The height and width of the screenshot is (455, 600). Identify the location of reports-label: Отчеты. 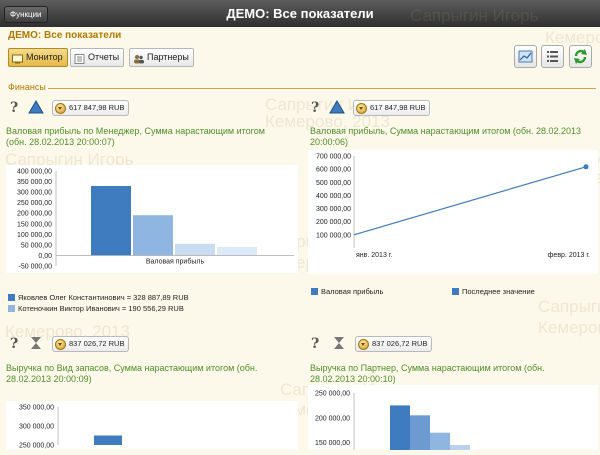
(104, 57).